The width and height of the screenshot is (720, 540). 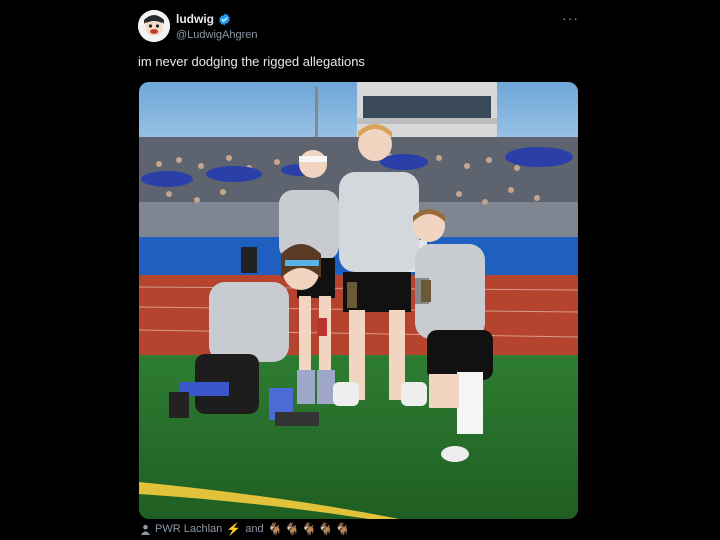 What do you see at coordinates (145, 529) in the screenshot?
I see `person-tag-icon` at bounding box center [145, 529].